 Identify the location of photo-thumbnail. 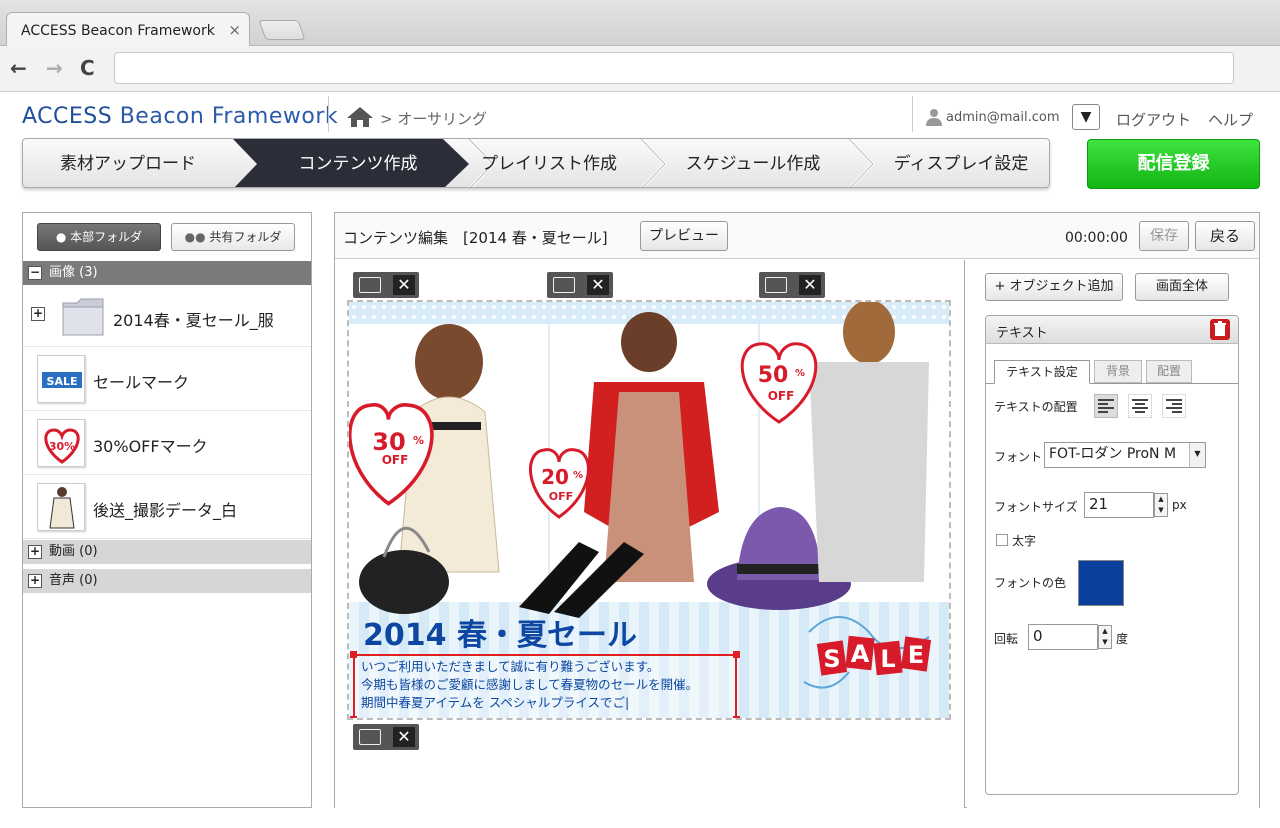
(61, 507).